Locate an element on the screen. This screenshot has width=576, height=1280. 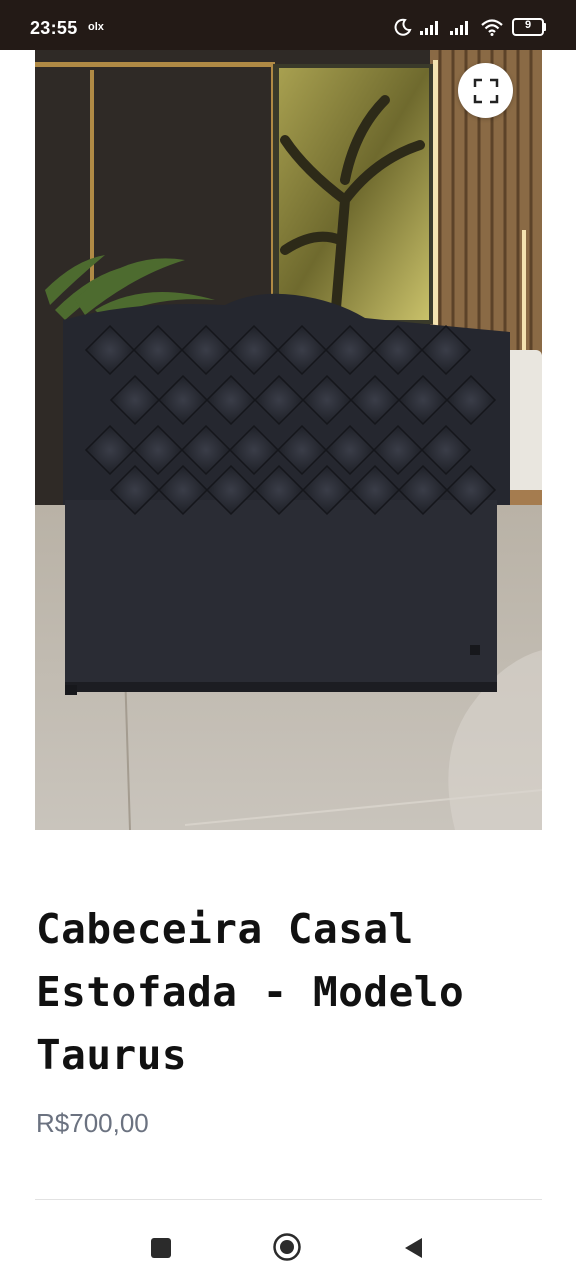
fullscreen-button is located at coordinates (485, 90).